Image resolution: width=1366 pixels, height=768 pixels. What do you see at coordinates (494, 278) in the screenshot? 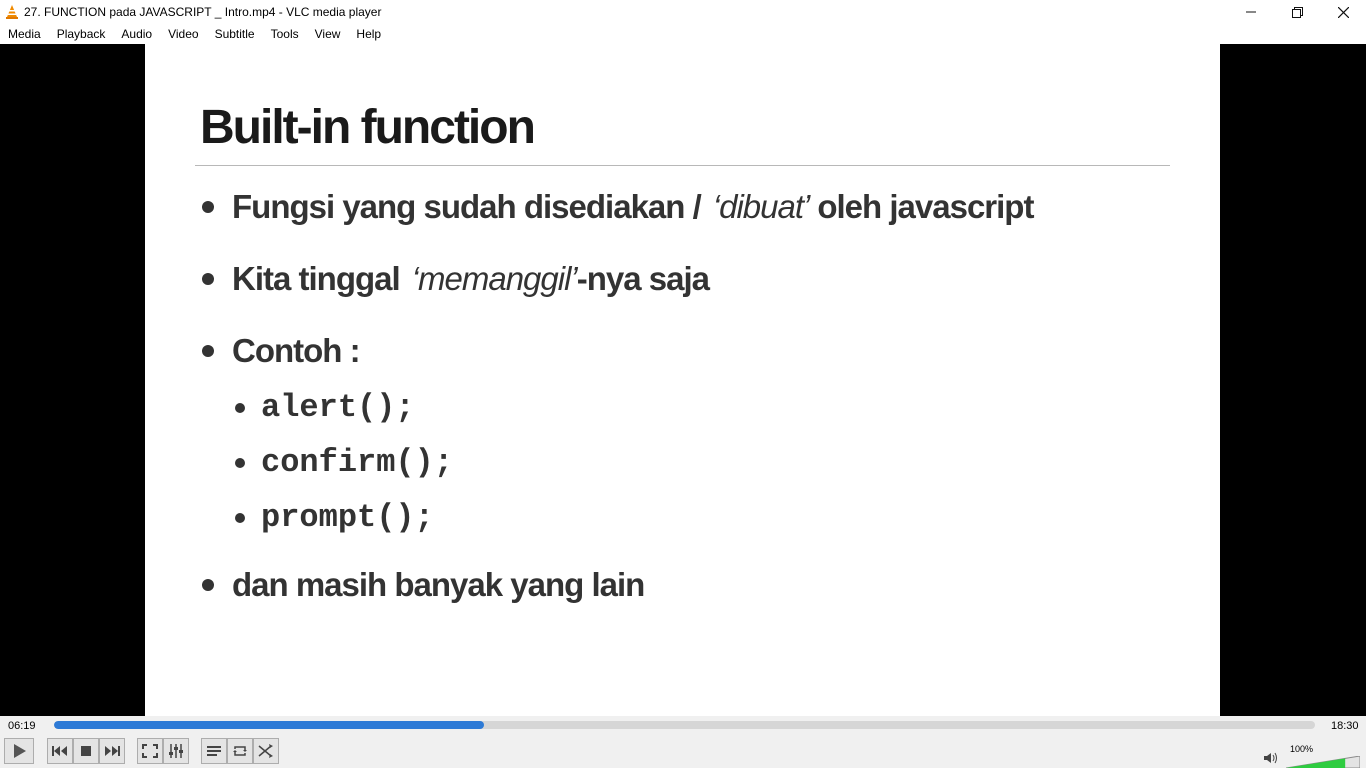
I see `bullet-italic: ‘memanggil’` at bounding box center [494, 278].